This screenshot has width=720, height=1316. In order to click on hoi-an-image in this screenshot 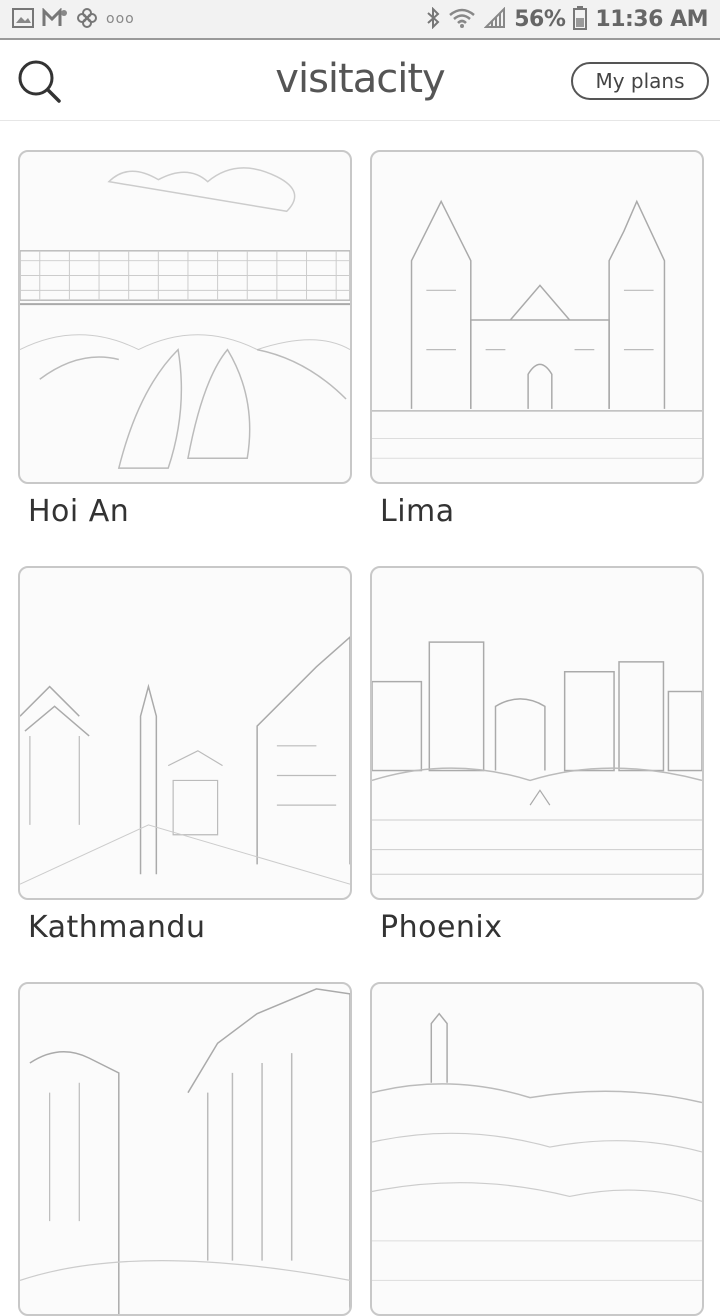, I will do `click(185, 318)`.